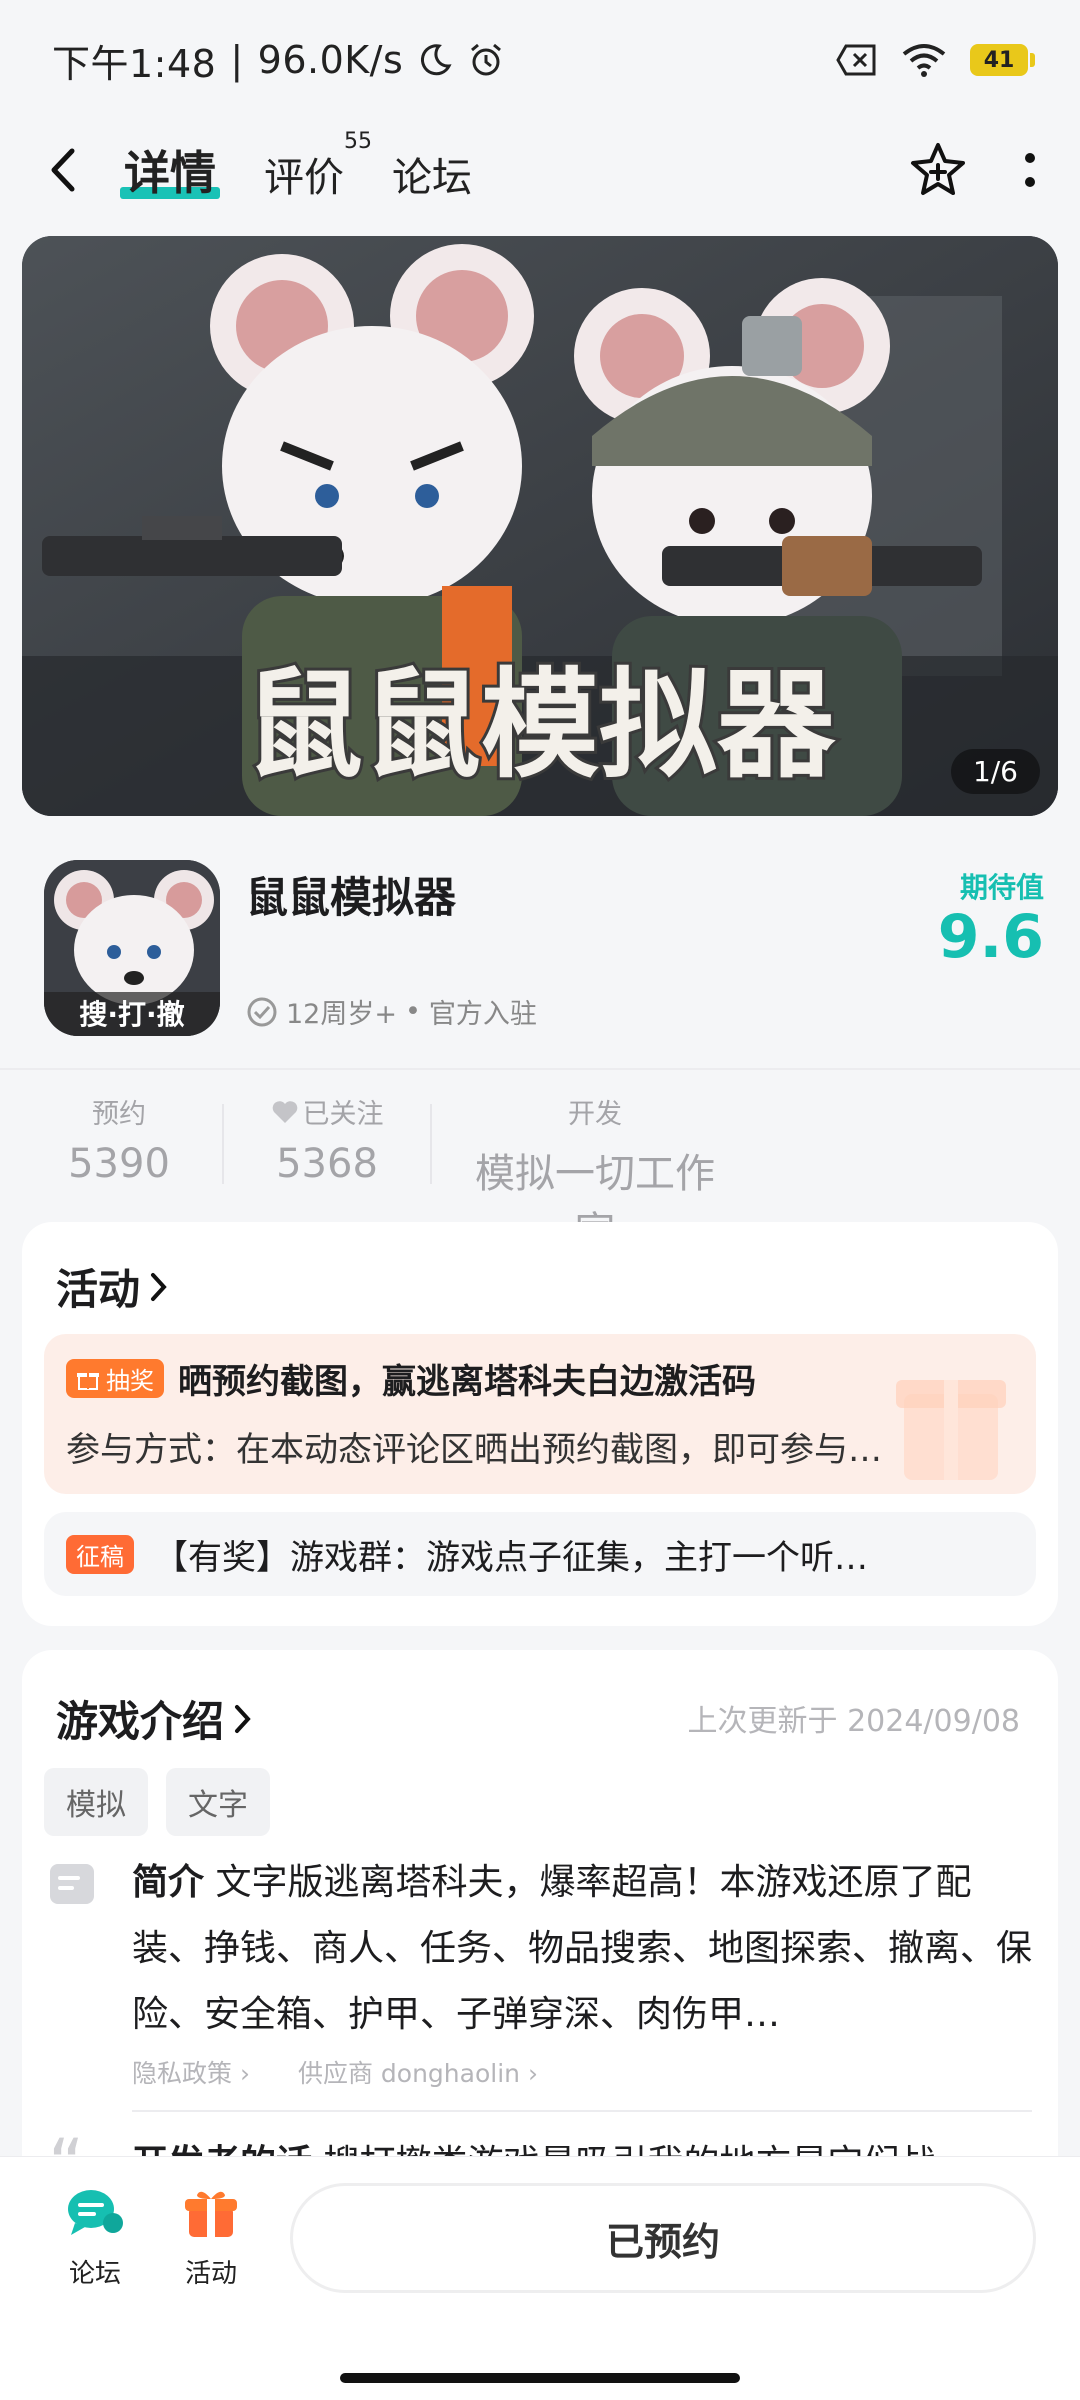 The image size is (1080, 2400). Describe the element at coordinates (211, 2237) in the screenshot. I see `bottom-activity-button: 活动` at that location.